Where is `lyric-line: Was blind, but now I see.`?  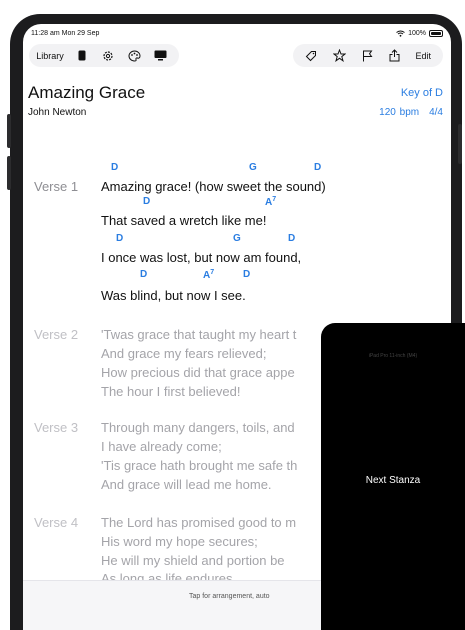 lyric-line: Was blind, but now I see. is located at coordinates (173, 295).